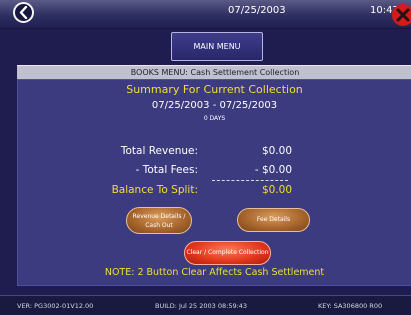  I want to click on back-arrow-icon, so click(23, 12).